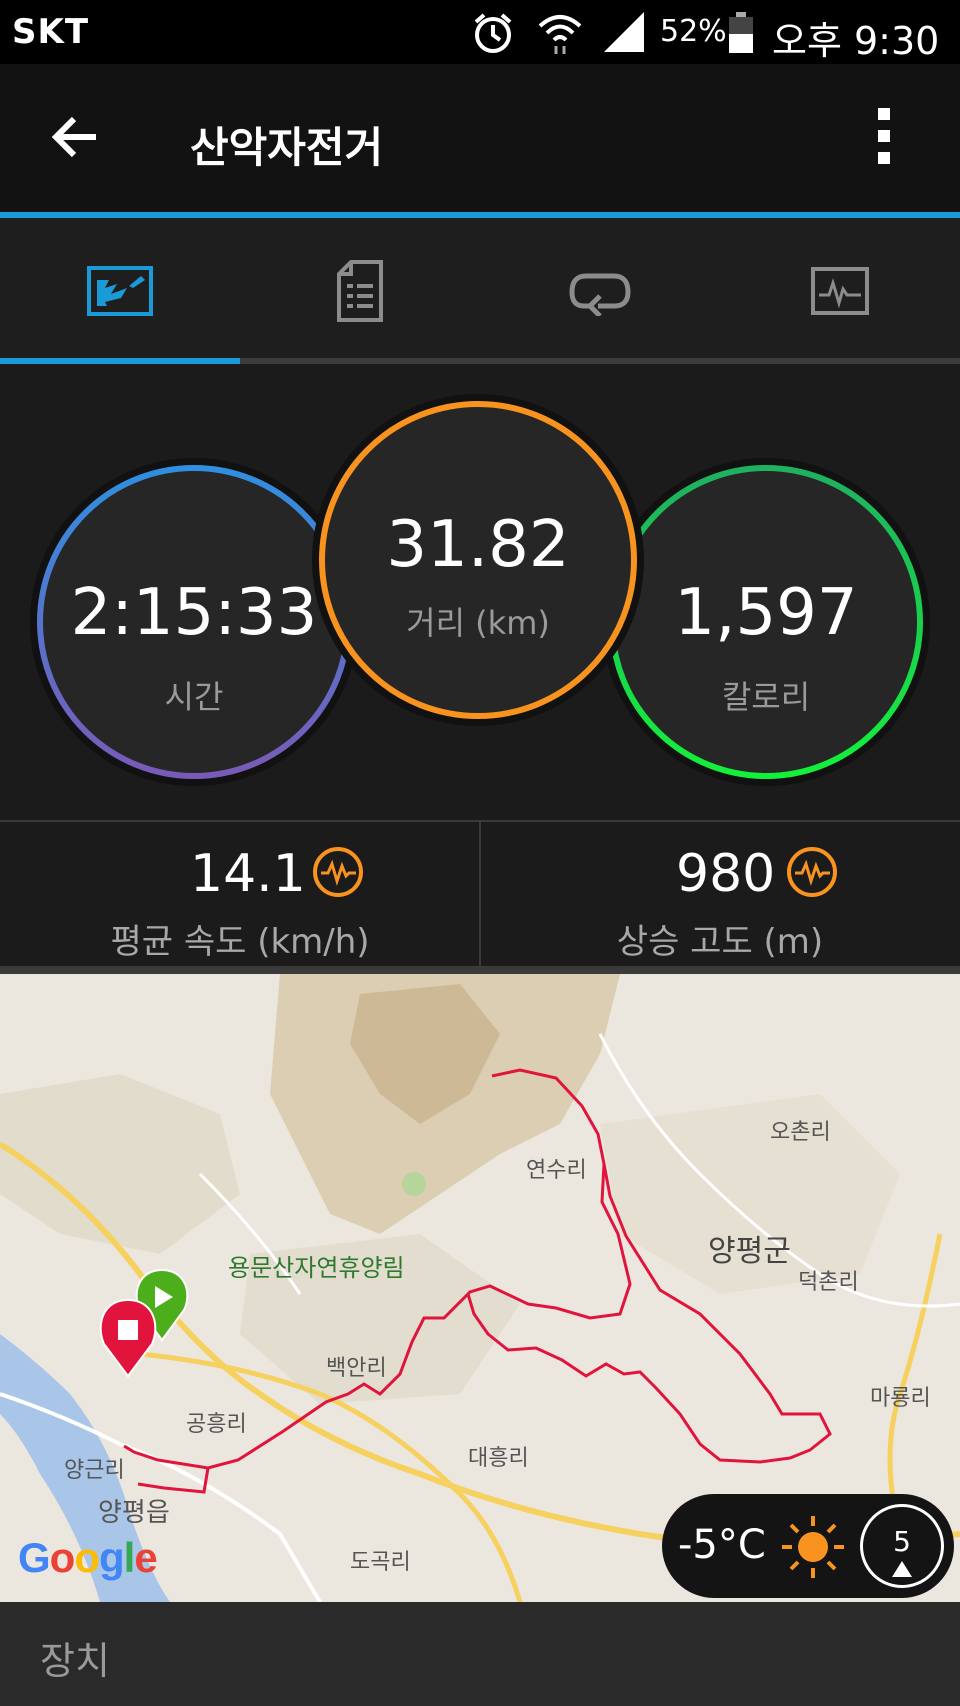  Describe the element at coordinates (356, 1368) in the screenshot. I see `map-label: 백안리` at that location.